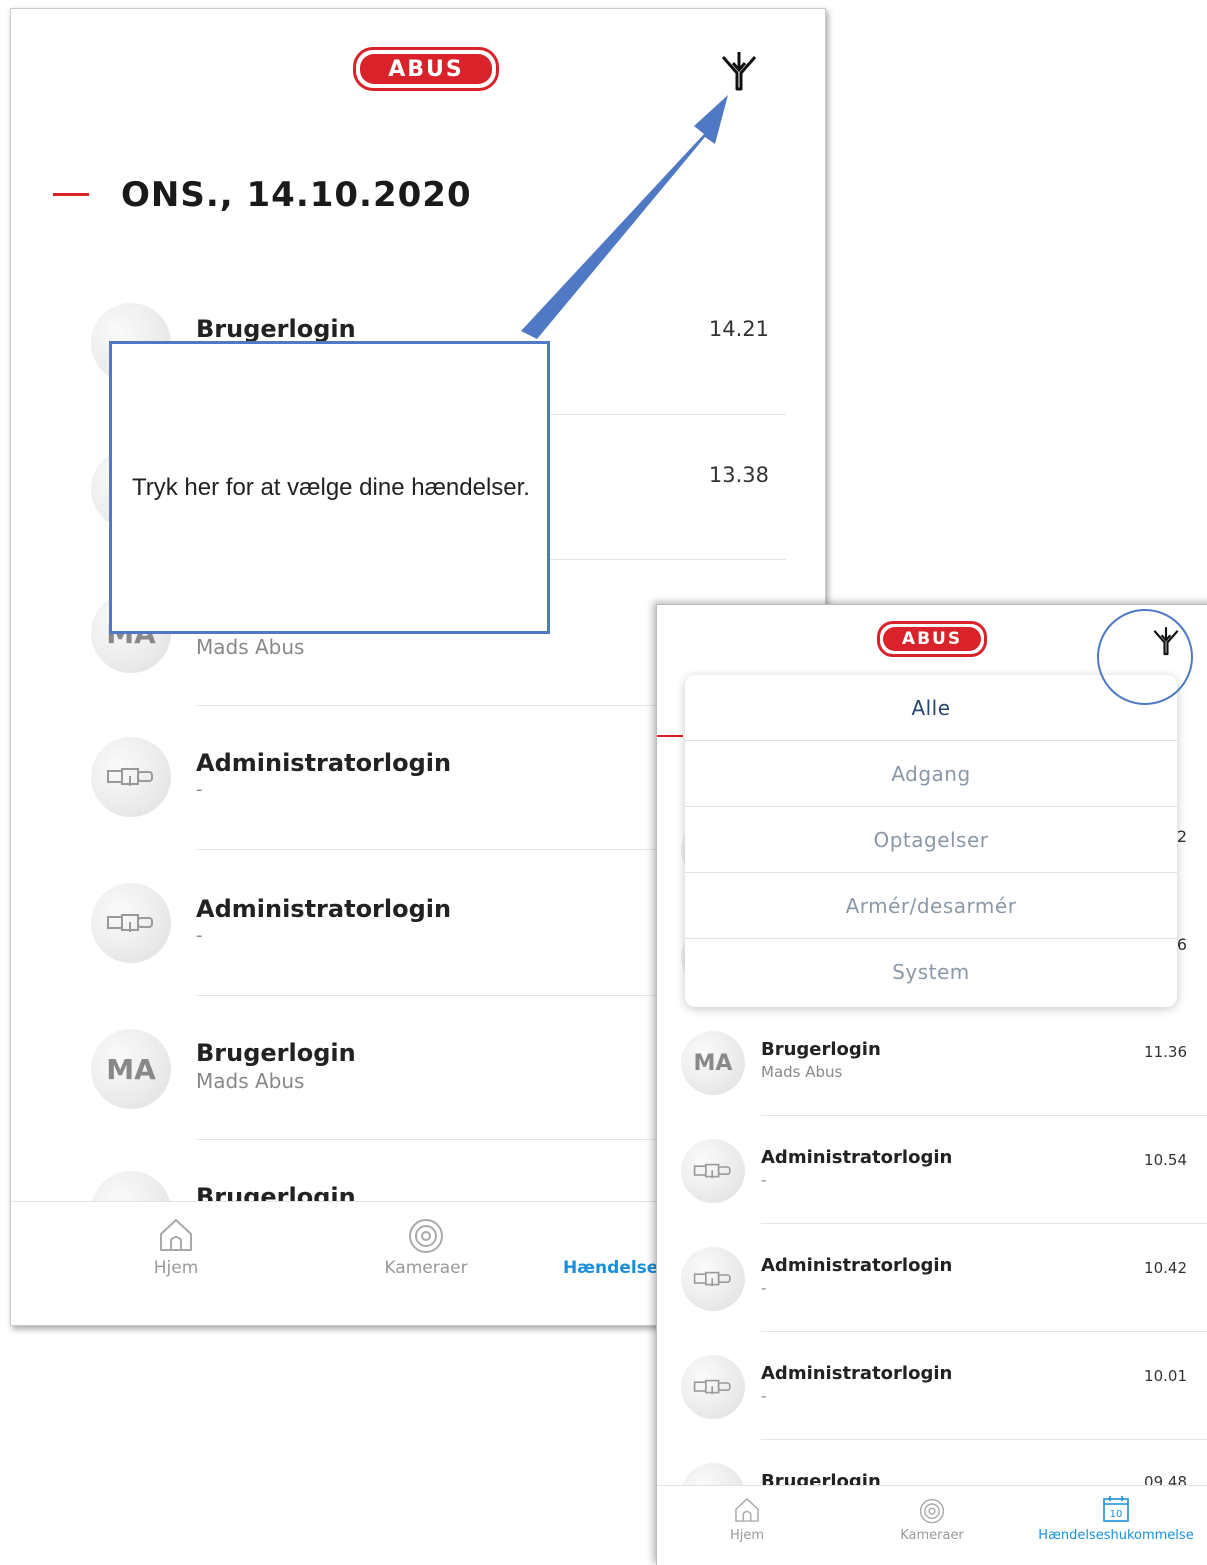 Image resolution: width=1207 pixels, height=1565 pixels. I want to click on event-time: 11.36, so click(1165, 1052).